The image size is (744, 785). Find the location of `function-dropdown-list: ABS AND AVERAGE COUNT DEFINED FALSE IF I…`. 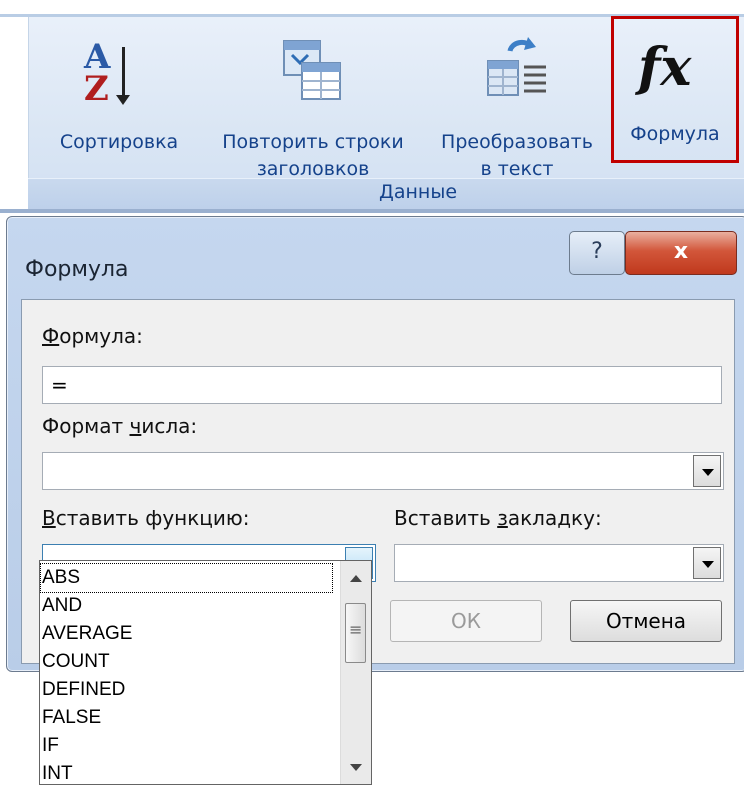

function-dropdown-list: ABS AND AVERAGE COUNT DEFINED FALSE IF I… is located at coordinates (205, 672).